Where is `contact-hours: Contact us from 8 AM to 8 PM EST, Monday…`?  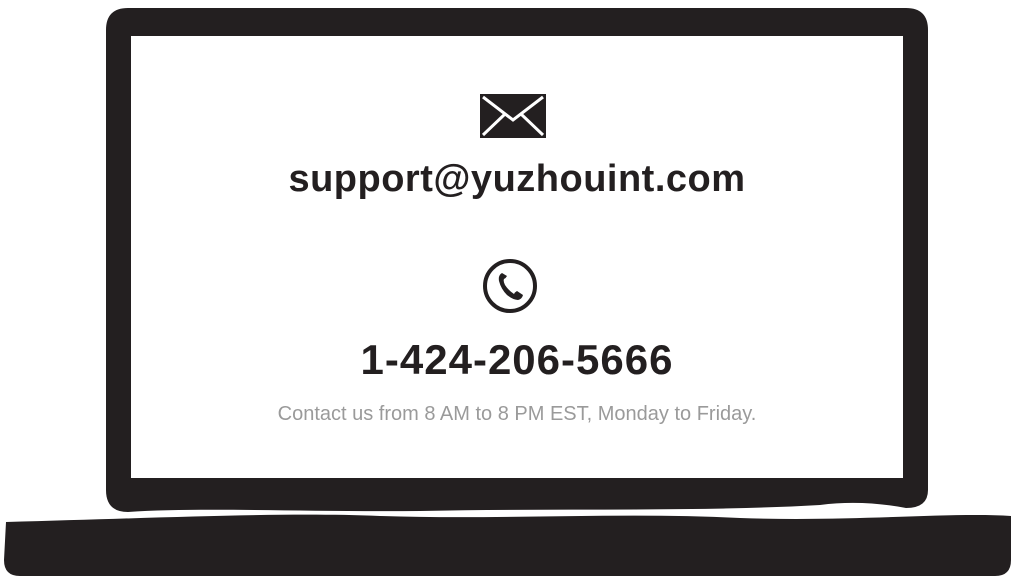
contact-hours: Contact us from 8 AM to 8 PM EST, Monday… is located at coordinates (517, 414).